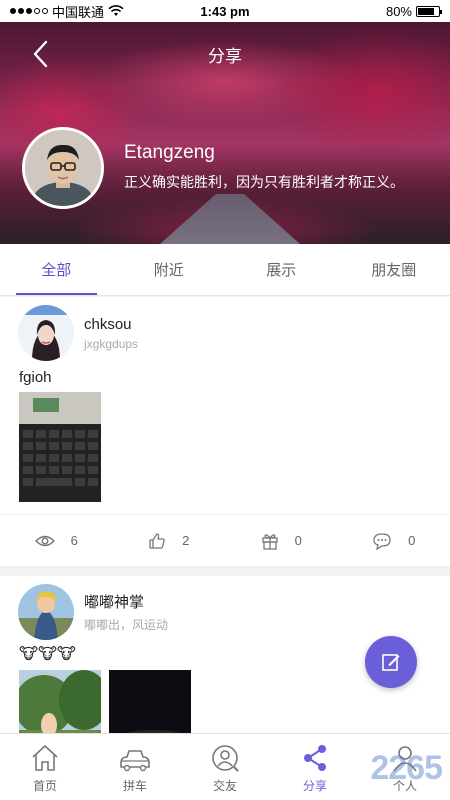 Image resolution: width=450 pixels, height=800 pixels. I want to click on nav-home-label: 首页, so click(44, 786).